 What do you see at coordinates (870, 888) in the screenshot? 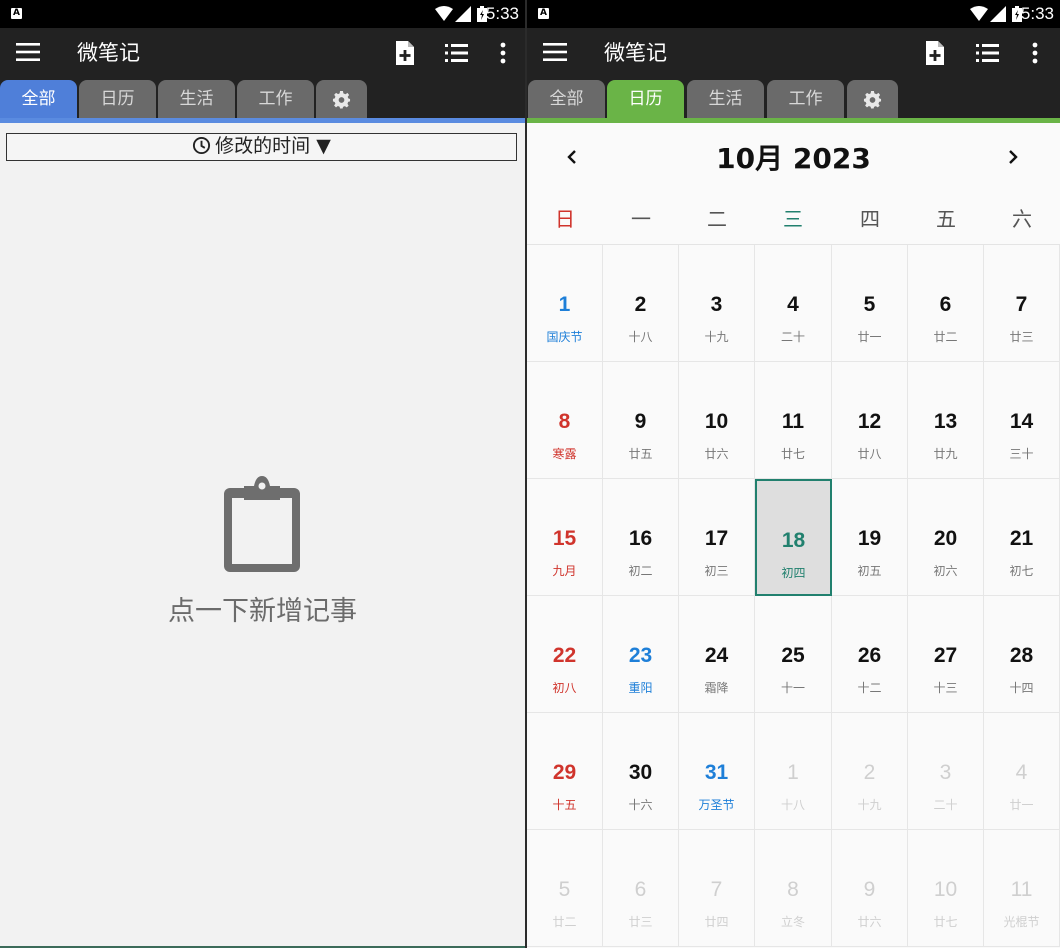
I see `calendar-day-cell: 9 廿六` at bounding box center [870, 888].